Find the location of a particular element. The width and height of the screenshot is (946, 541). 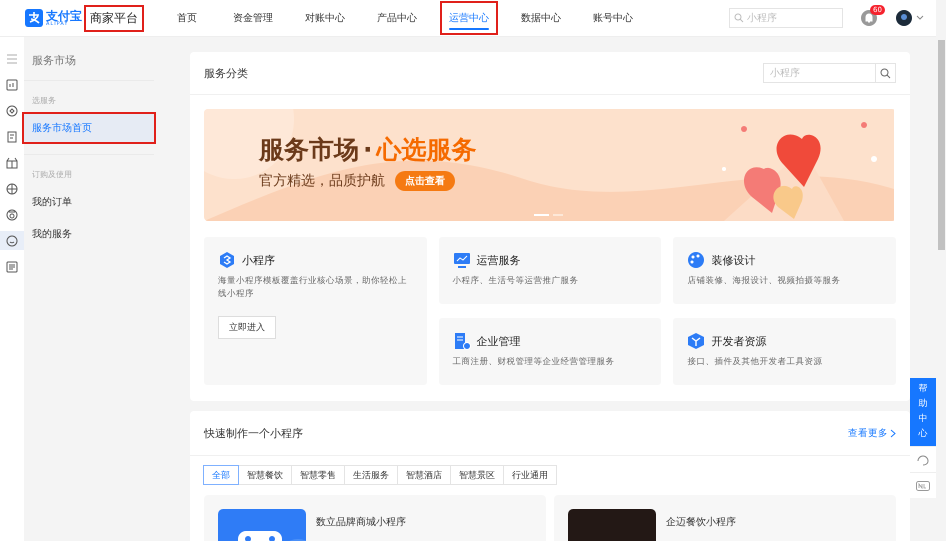

monitor-chart-icon is located at coordinates (461, 260).